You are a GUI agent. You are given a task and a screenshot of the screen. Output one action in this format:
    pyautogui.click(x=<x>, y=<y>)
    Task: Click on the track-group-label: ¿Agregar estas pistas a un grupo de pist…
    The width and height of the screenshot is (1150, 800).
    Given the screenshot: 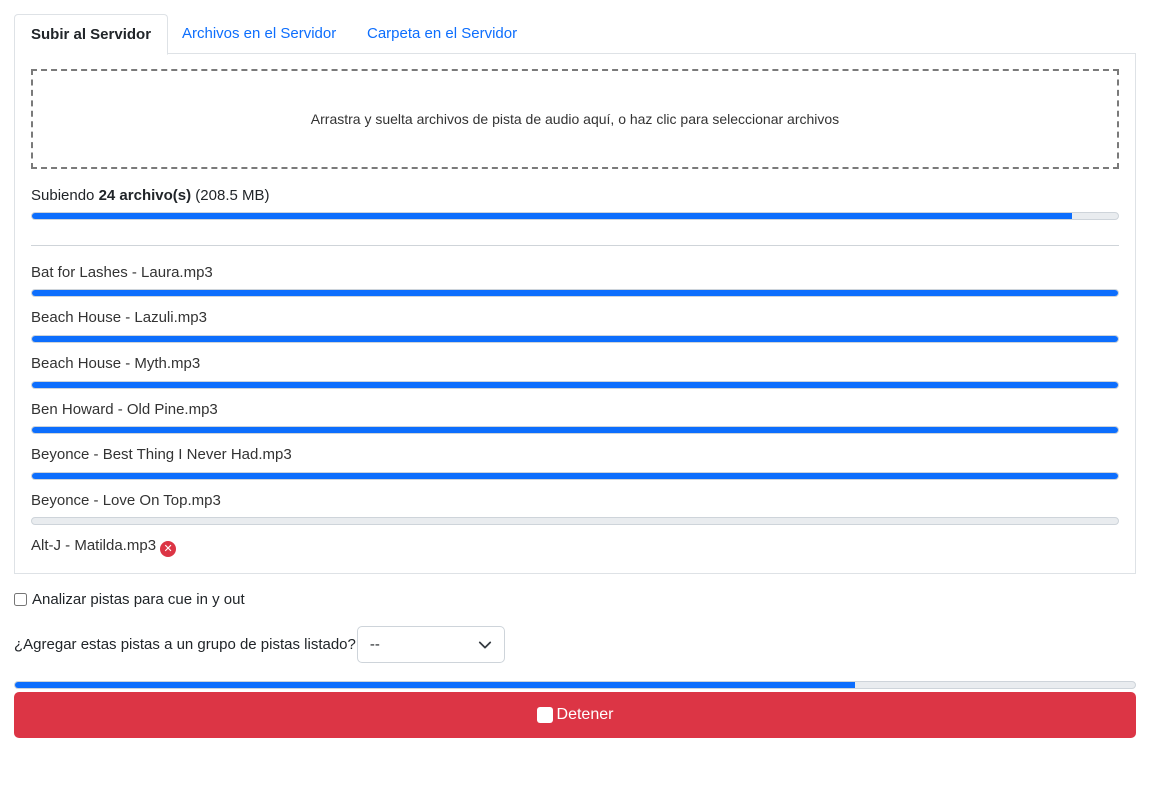 What is the action you would take?
    pyautogui.click(x=185, y=644)
    